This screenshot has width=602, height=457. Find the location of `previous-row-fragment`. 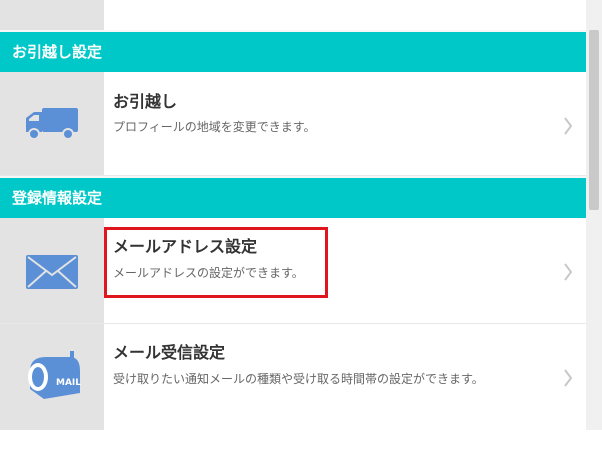

previous-row-fragment is located at coordinates (293, 15).